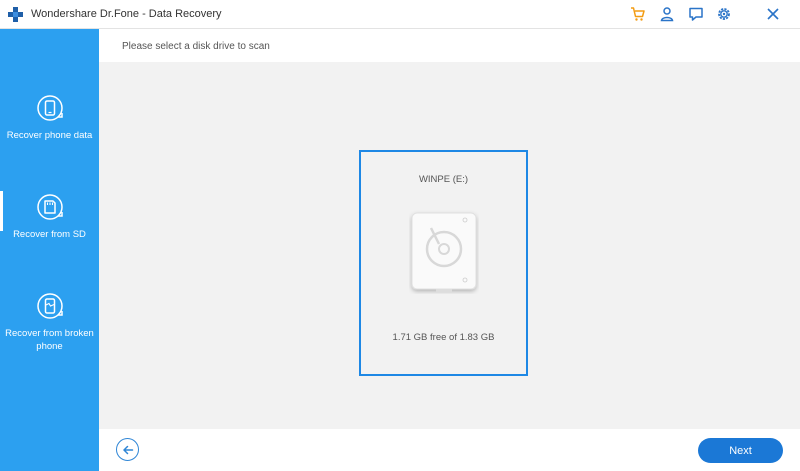  I want to click on sidebar-item-label: Recover from broken phone, so click(49, 340).